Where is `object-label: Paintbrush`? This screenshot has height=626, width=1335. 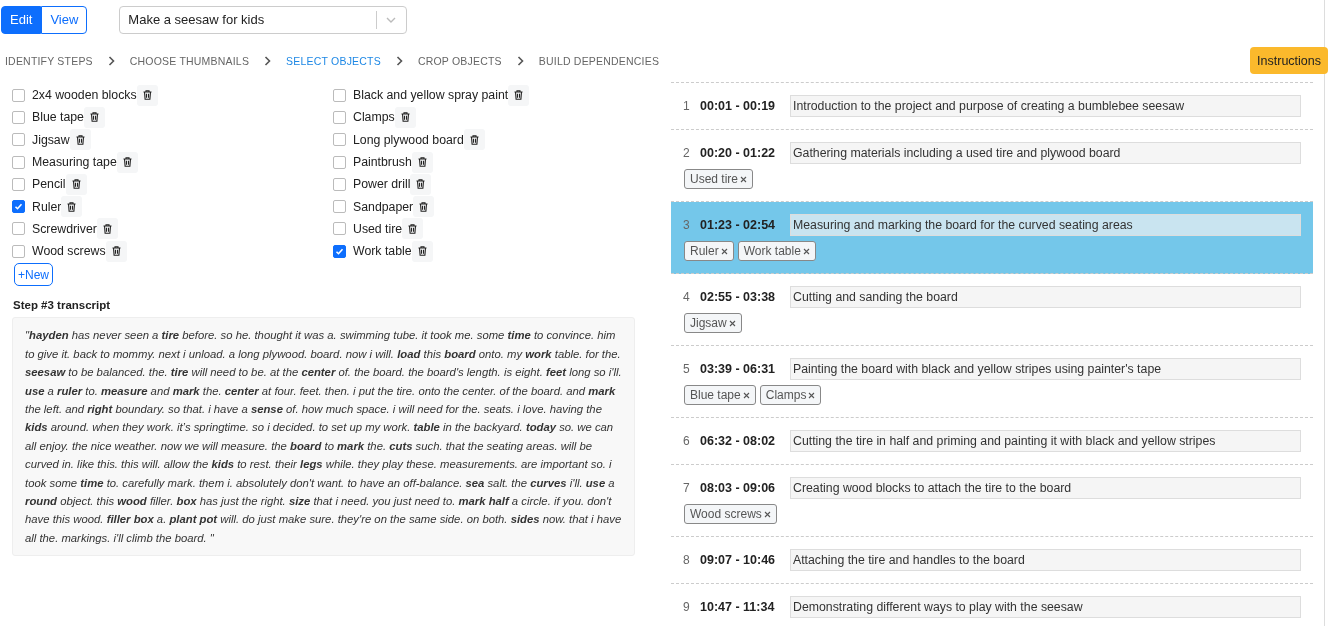 object-label: Paintbrush is located at coordinates (382, 162).